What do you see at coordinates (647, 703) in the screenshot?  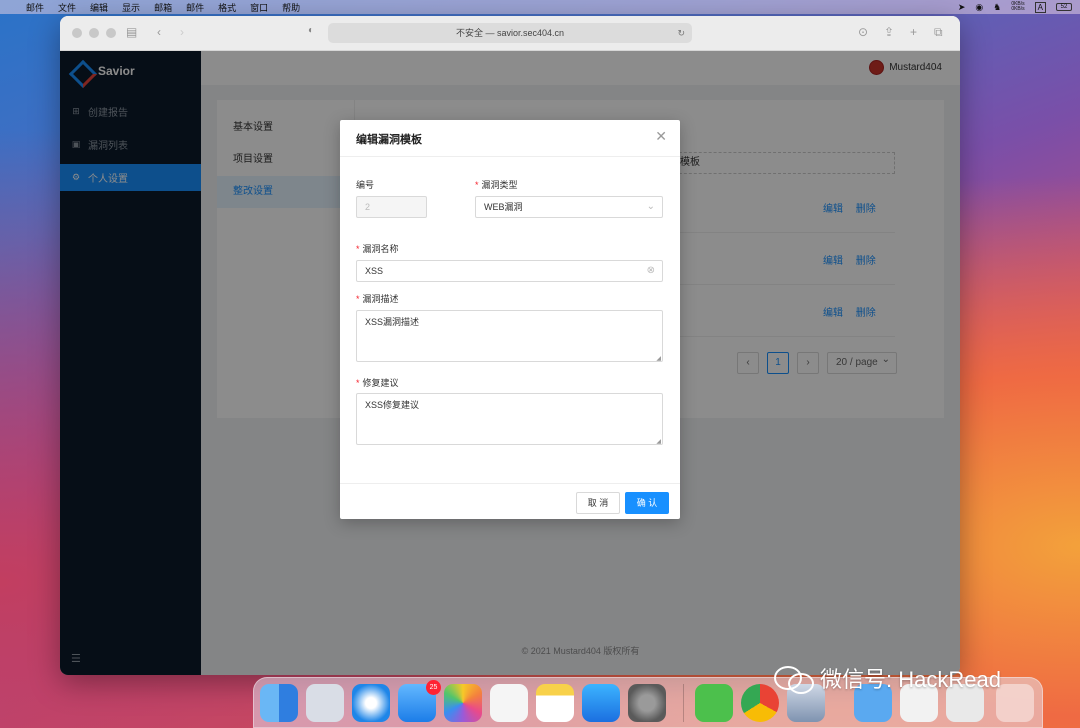 I see `system-preferences-icon` at bounding box center [647, 703].